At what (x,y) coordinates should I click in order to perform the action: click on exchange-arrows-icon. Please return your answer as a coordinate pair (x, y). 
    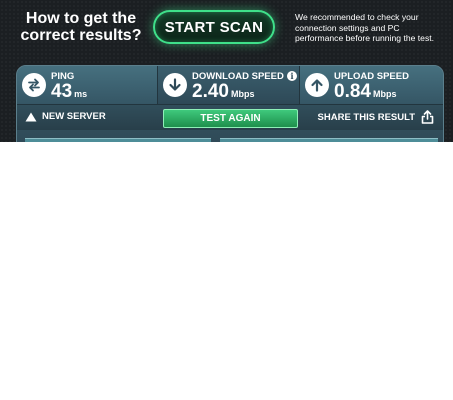
    Looking at the image, I should click on (34, 85).